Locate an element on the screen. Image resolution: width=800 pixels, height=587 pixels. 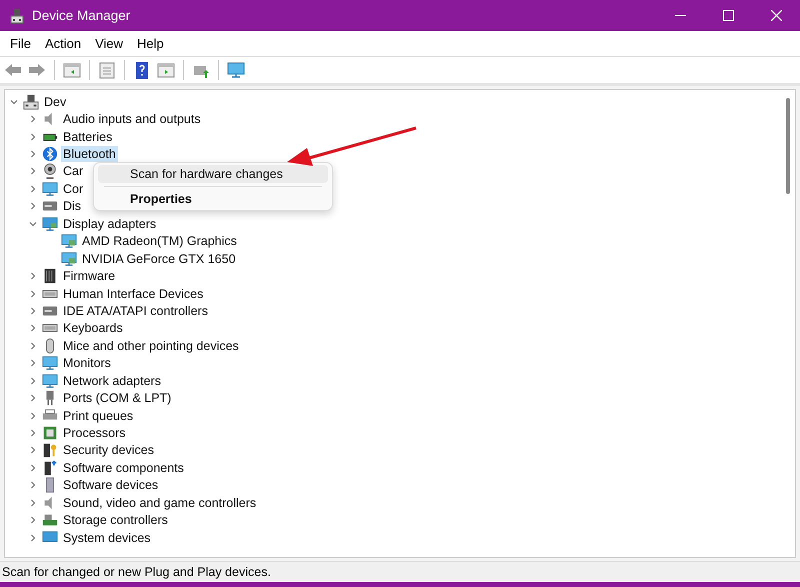
key-icon is located at coordinates (50, 450).